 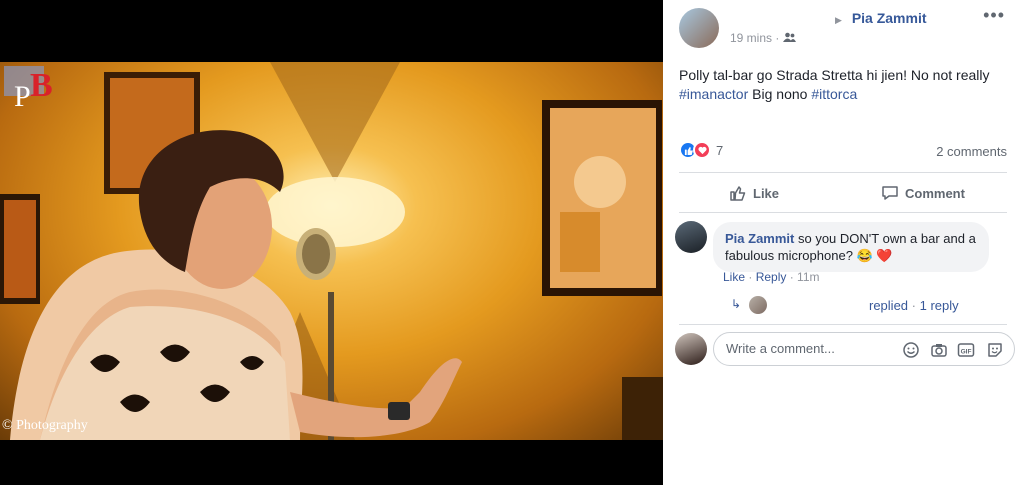 I want to click on author-avatar, so click(x=699, y=28).